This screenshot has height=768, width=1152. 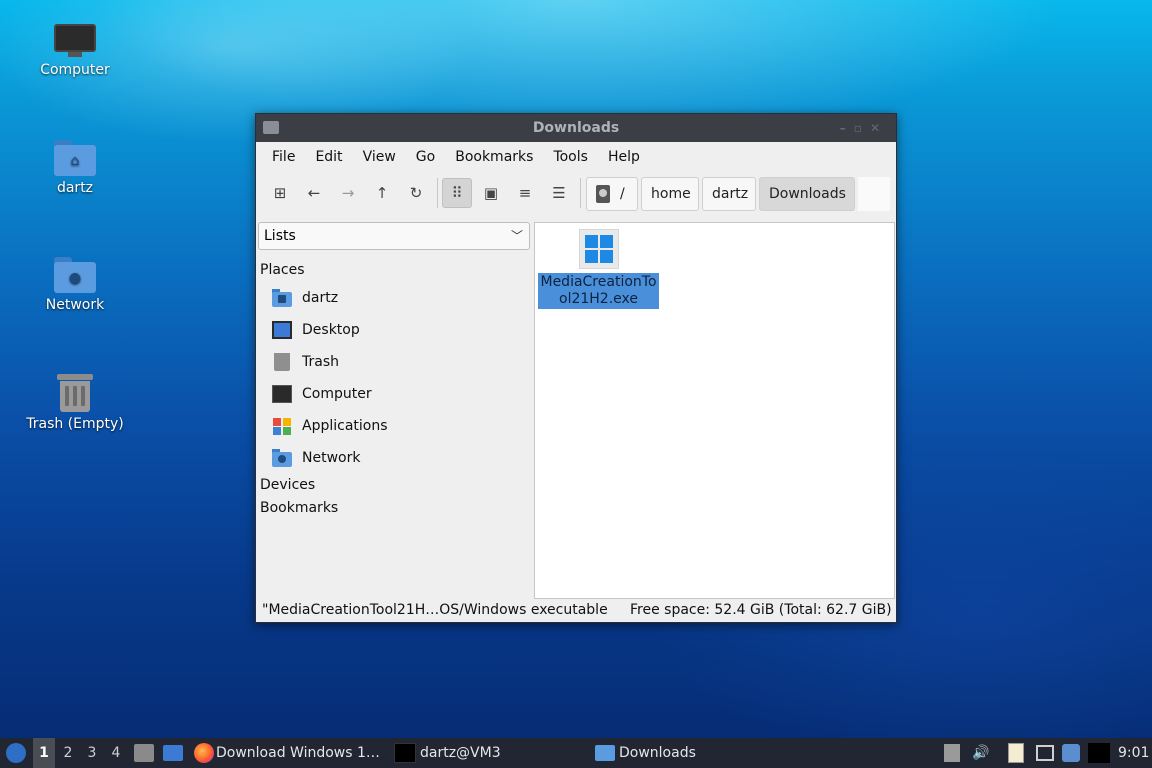 I want to click on desktop-icon-trash: Trash (Empty), so click(x=75, y=402).